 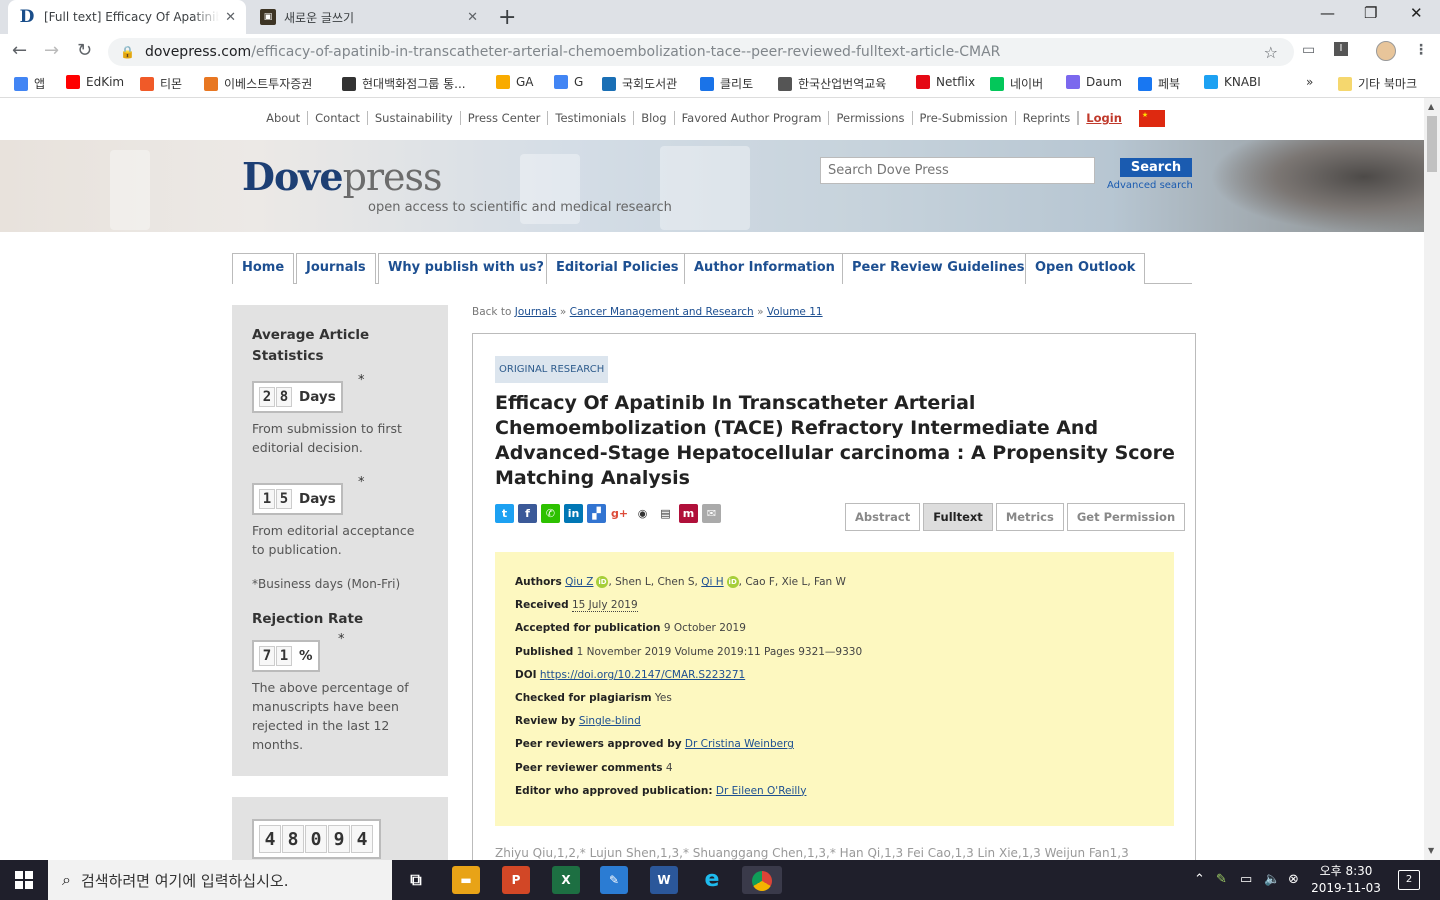 What do you see at coordinates (654, 118) in the screenshot?
I see `topnav-link: Blog` at bounding box center [654, 118].